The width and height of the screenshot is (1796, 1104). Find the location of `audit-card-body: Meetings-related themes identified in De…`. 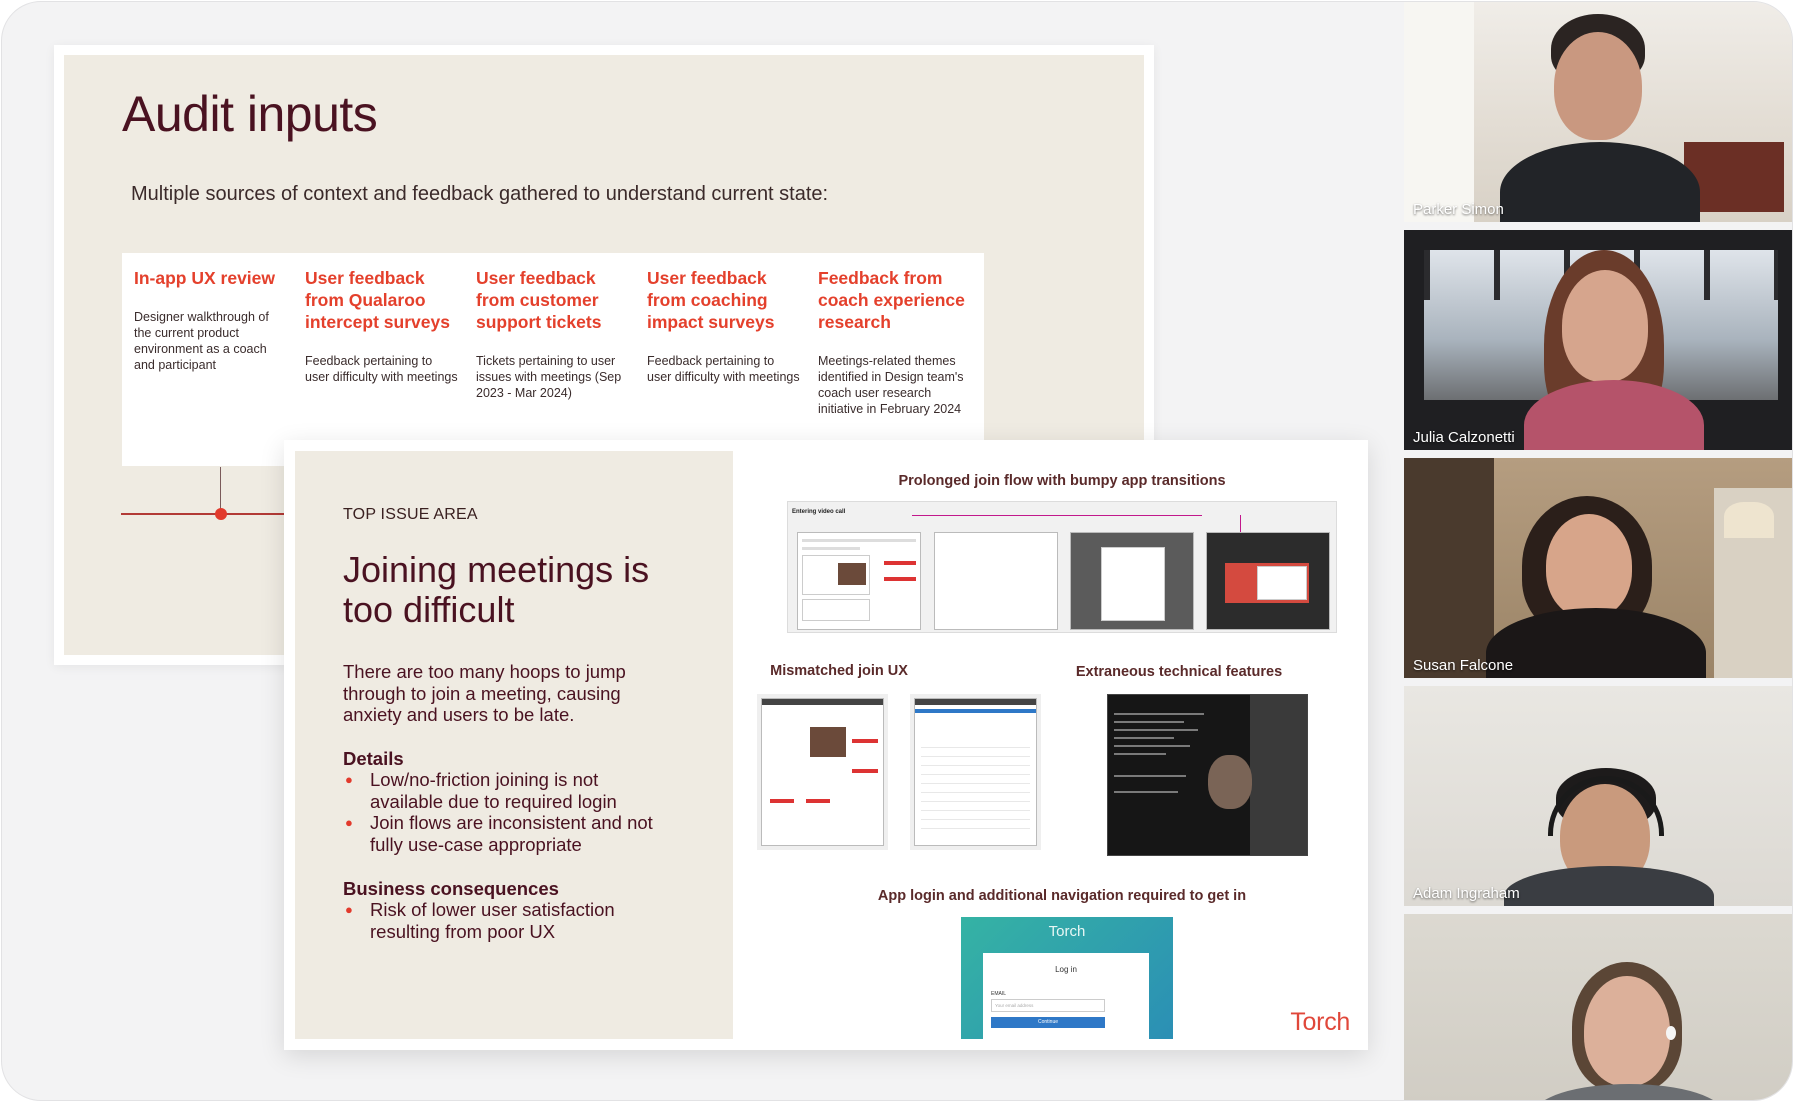

audit-card-body: Meetings-related themes identified in De… is located at coordinates (891, 385).